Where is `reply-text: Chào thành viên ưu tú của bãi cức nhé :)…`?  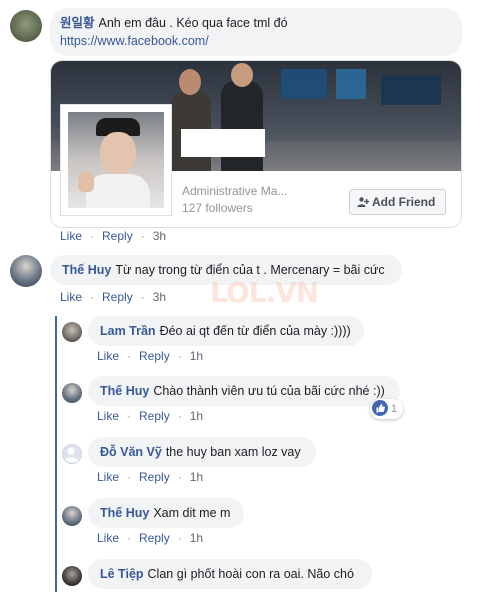
reply-text: Chào thành viên ưu tú của bãi cức nhé :)… is located at coordinates (269, 391).